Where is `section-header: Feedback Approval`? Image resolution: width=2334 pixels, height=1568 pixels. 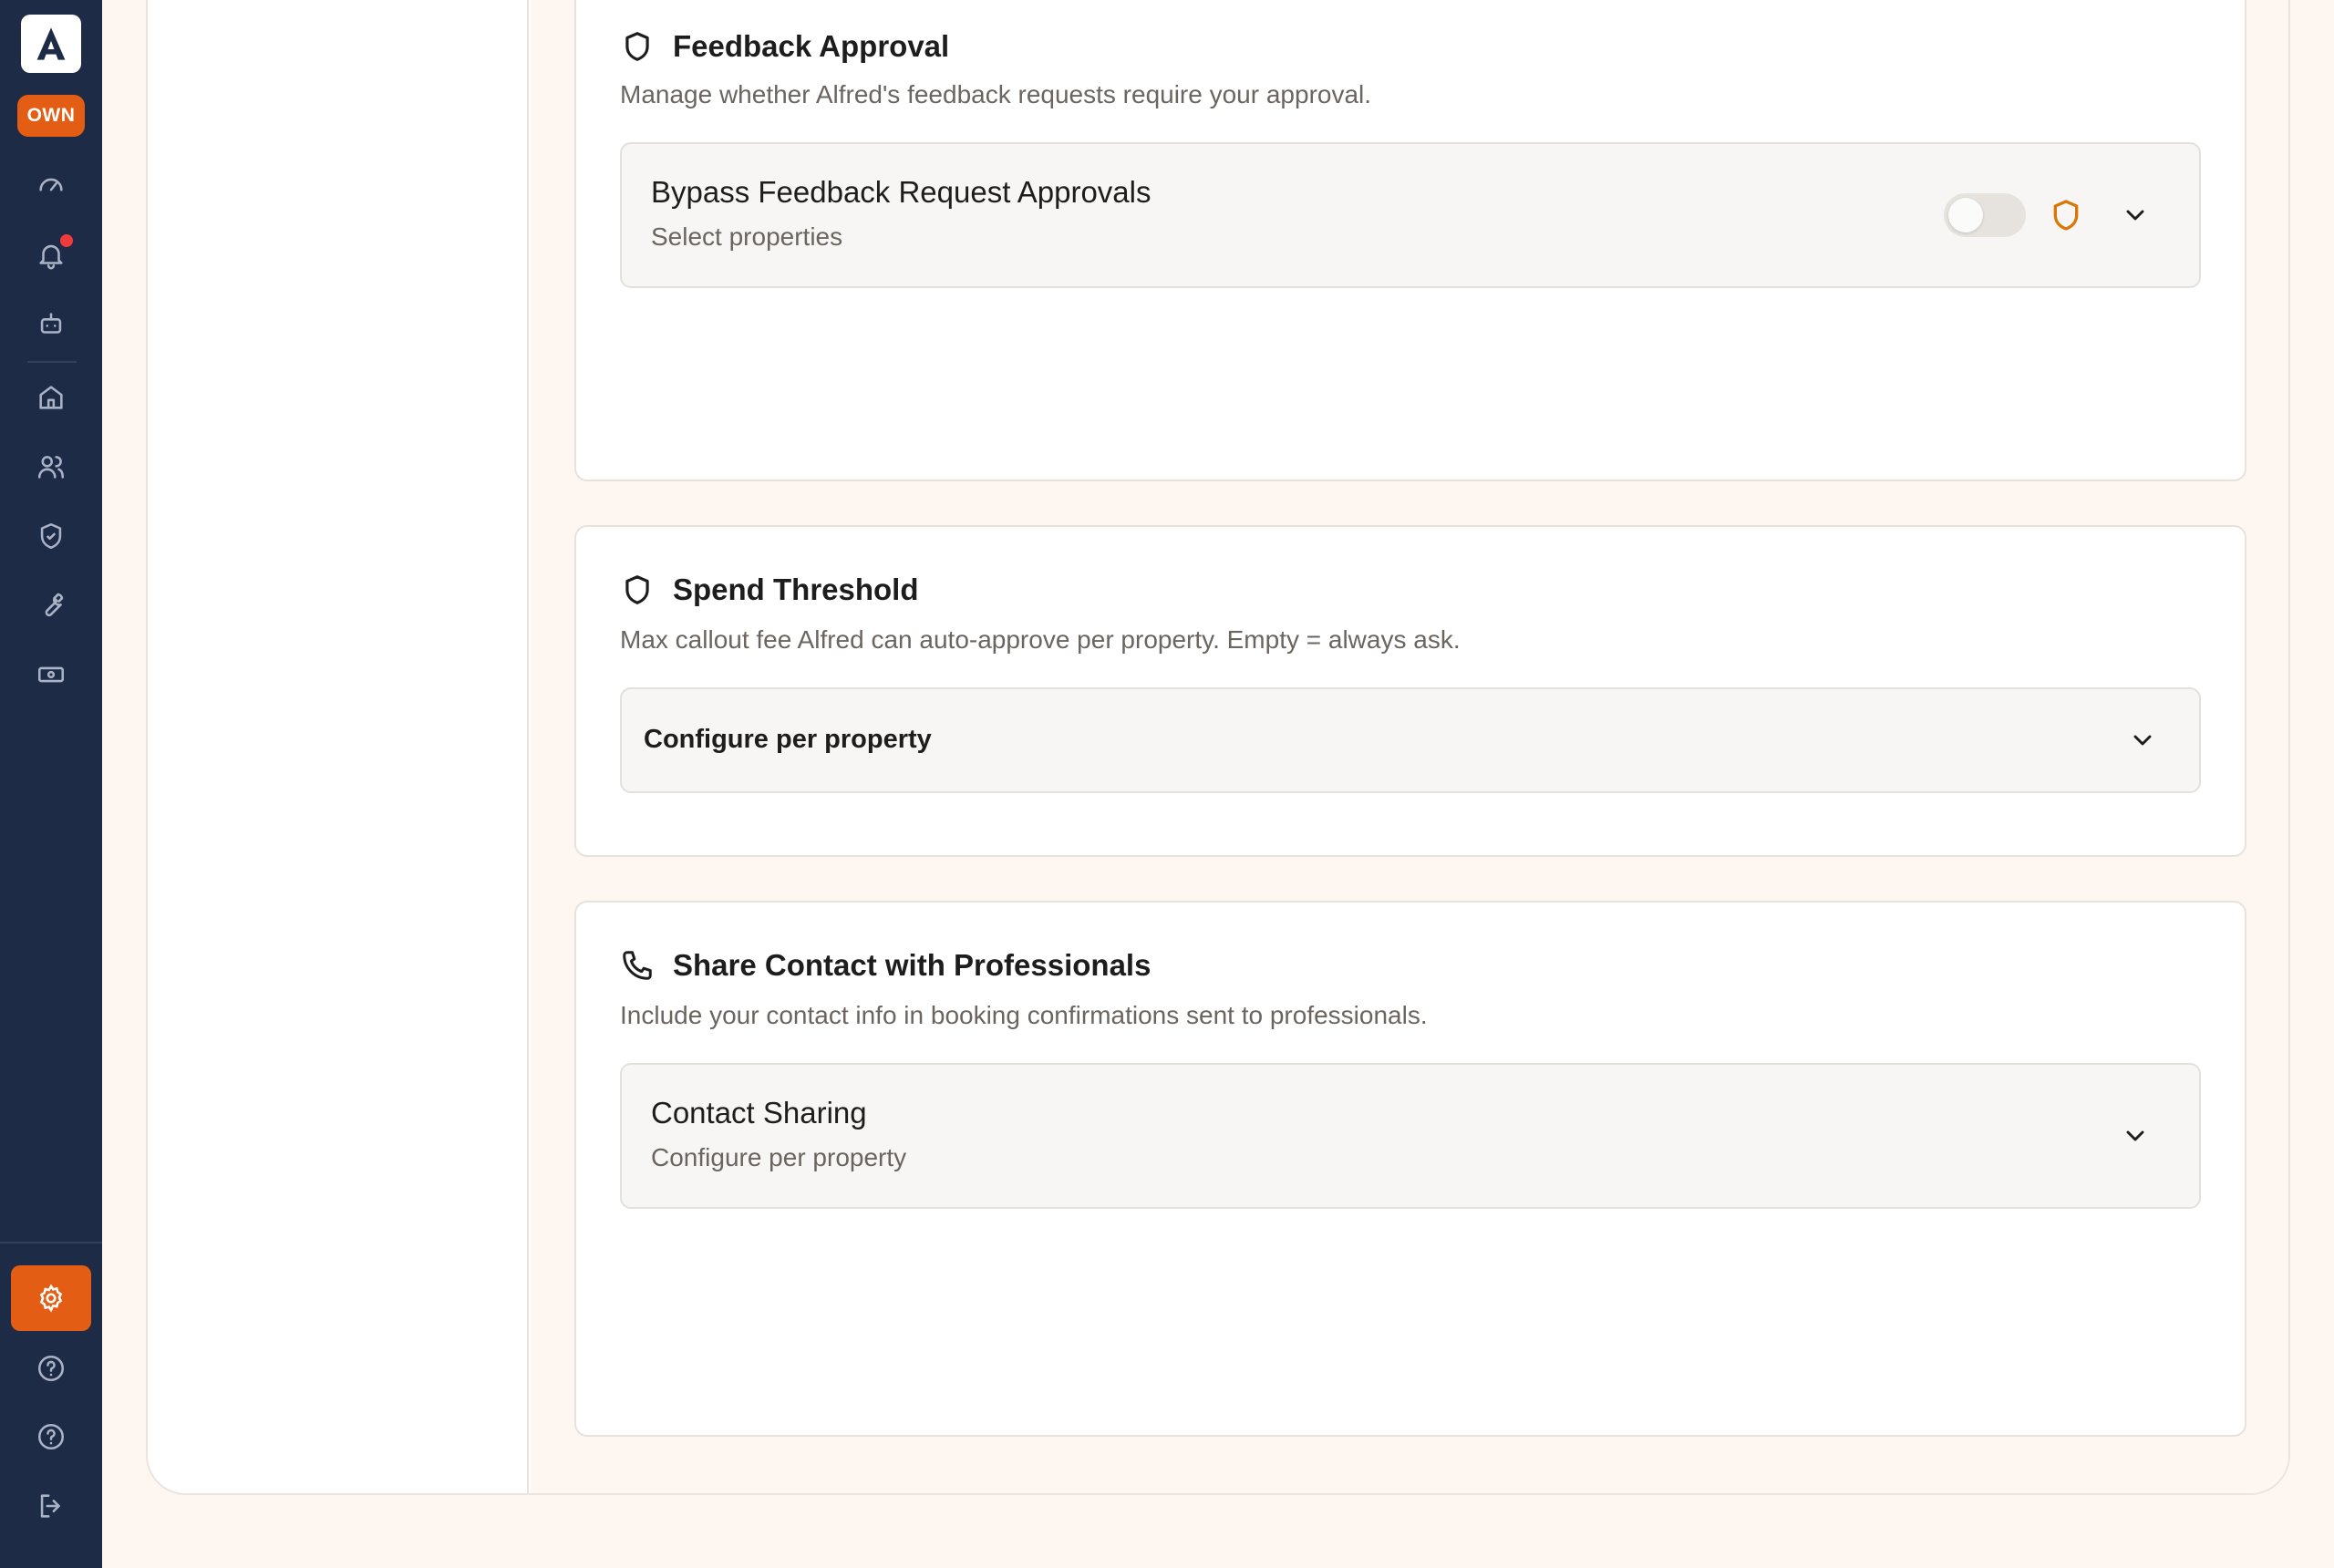 section-header: Feedback Approval is located at coordinates (785, 46).